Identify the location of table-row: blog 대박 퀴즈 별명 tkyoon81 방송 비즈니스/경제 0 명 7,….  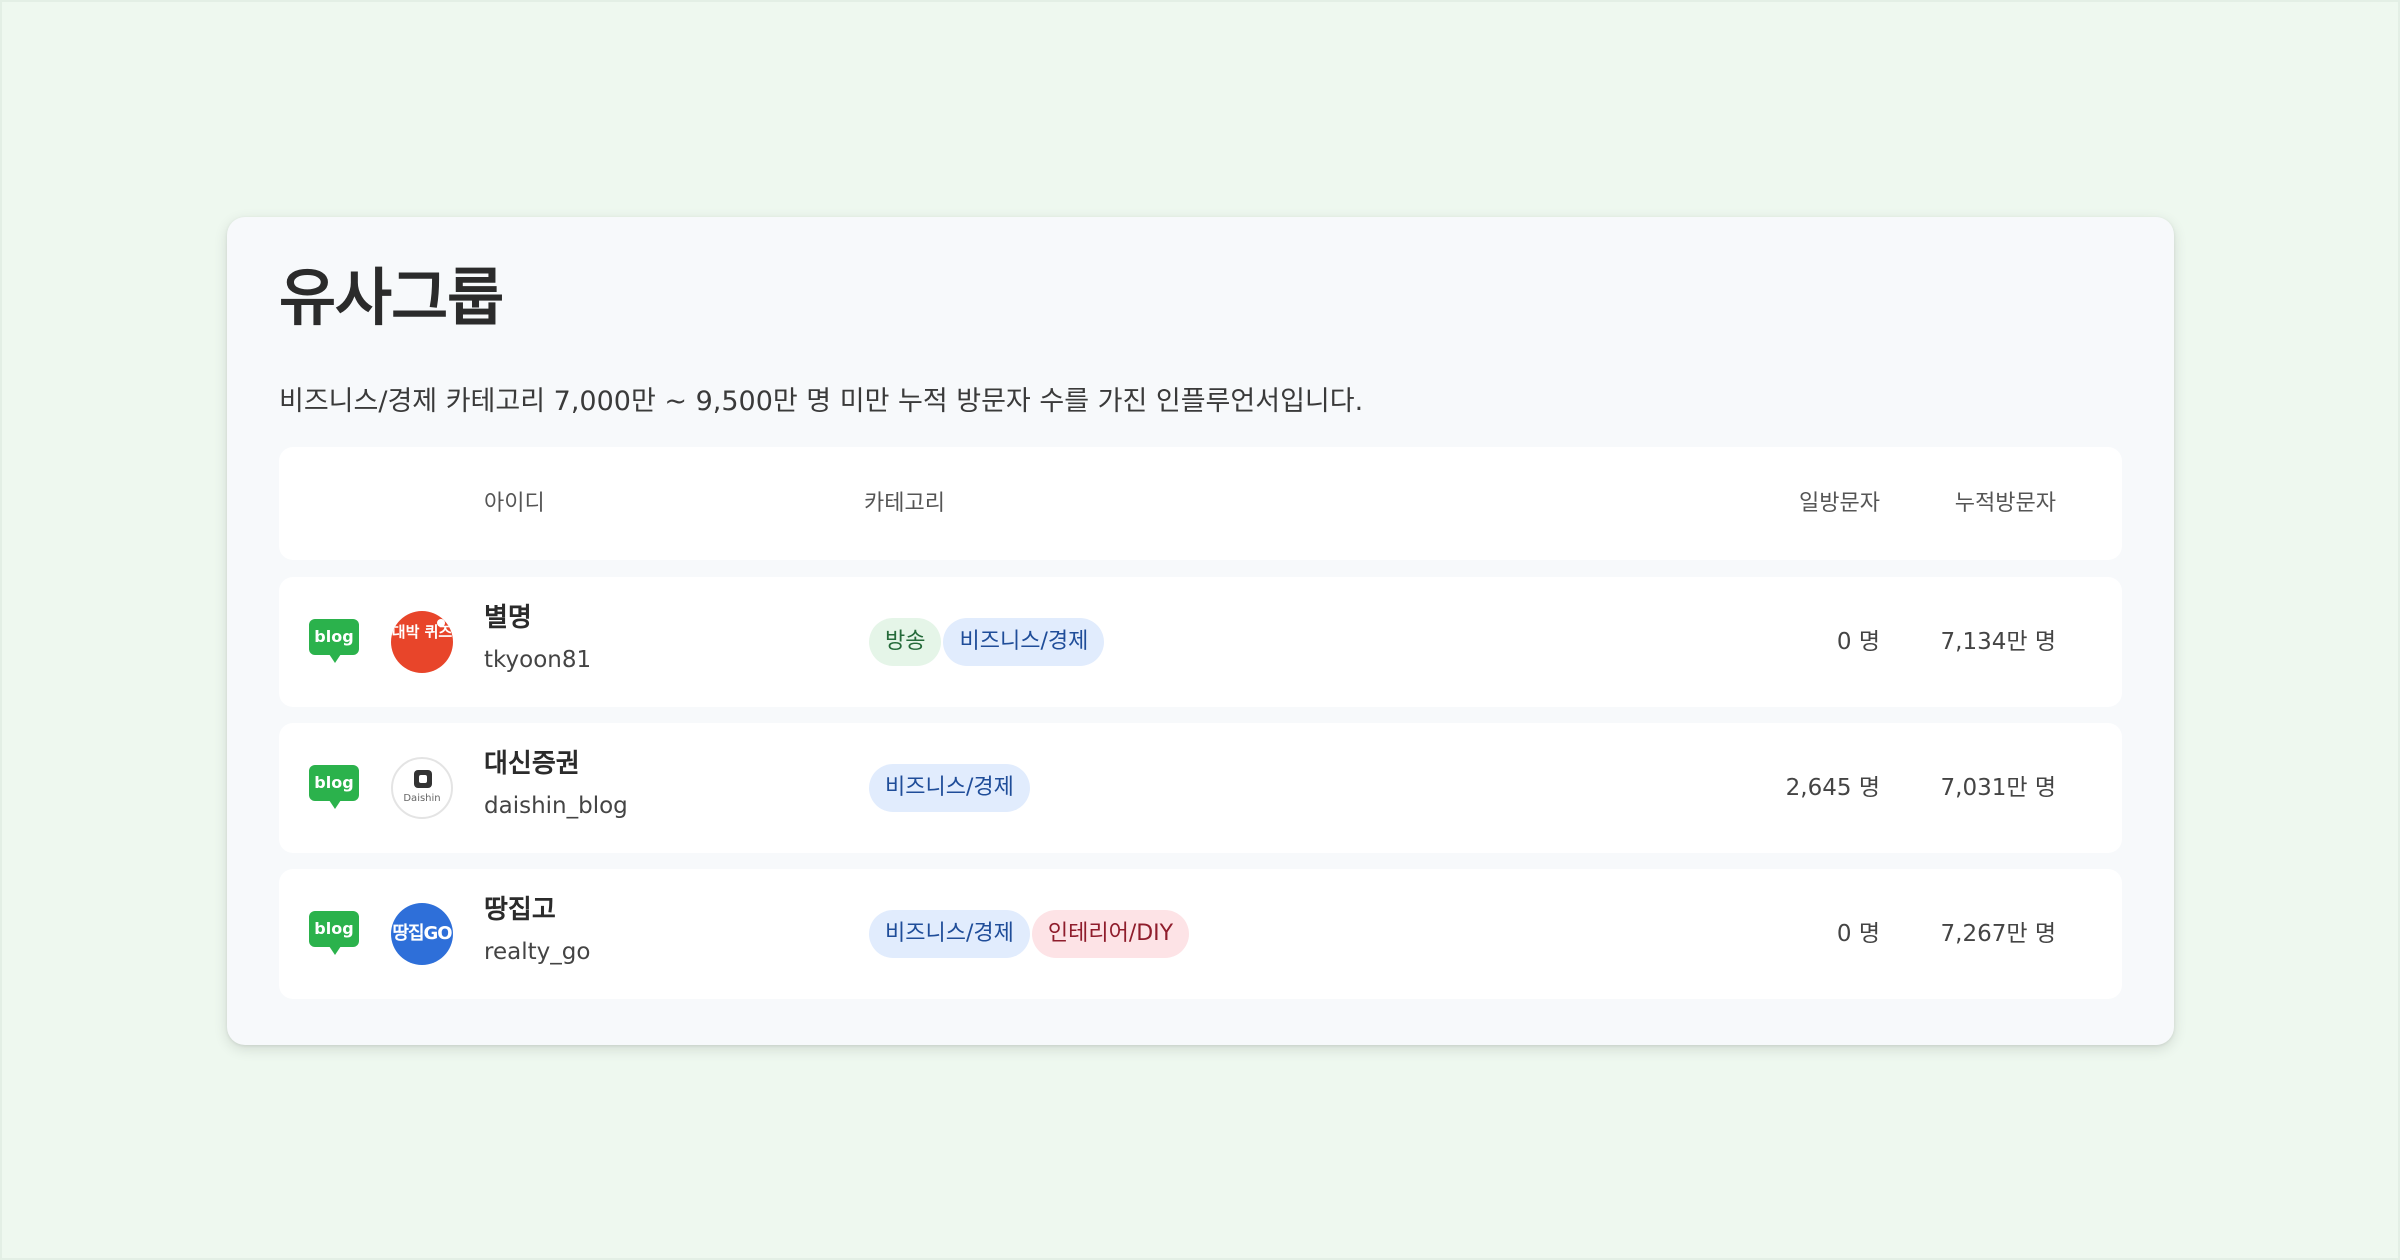
(1200, 642).